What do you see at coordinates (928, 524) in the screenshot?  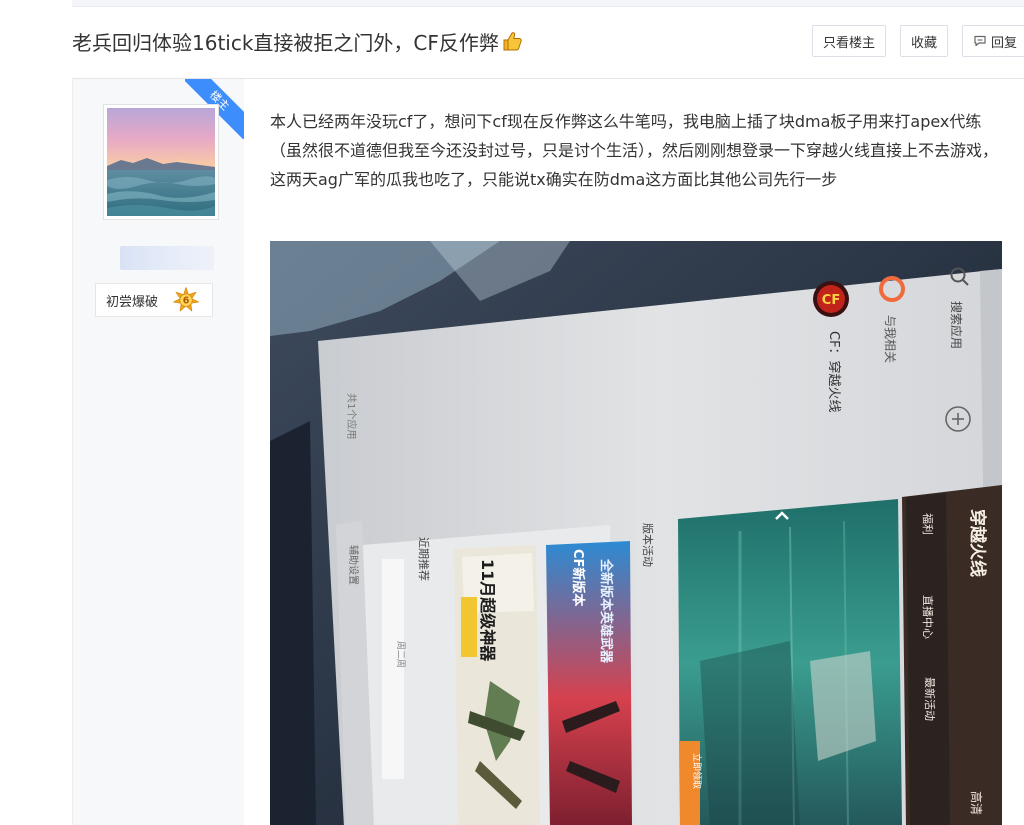 I see `benefits-label: 福利` at bounding box center [928, 524].